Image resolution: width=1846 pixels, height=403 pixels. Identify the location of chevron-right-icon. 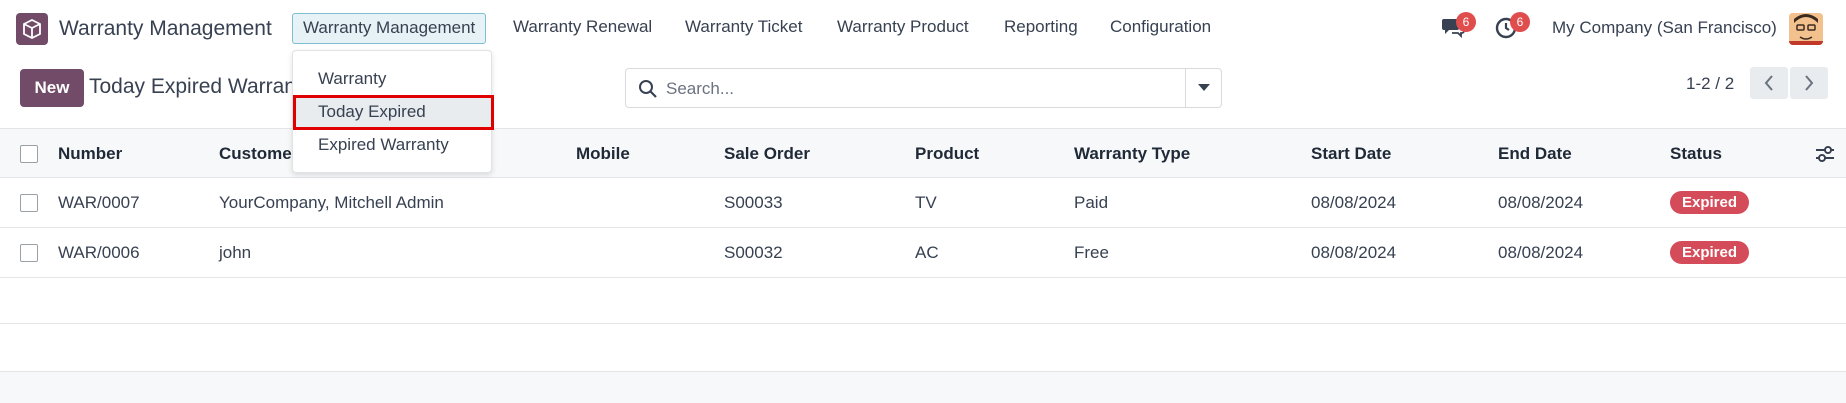
(1809, 83).